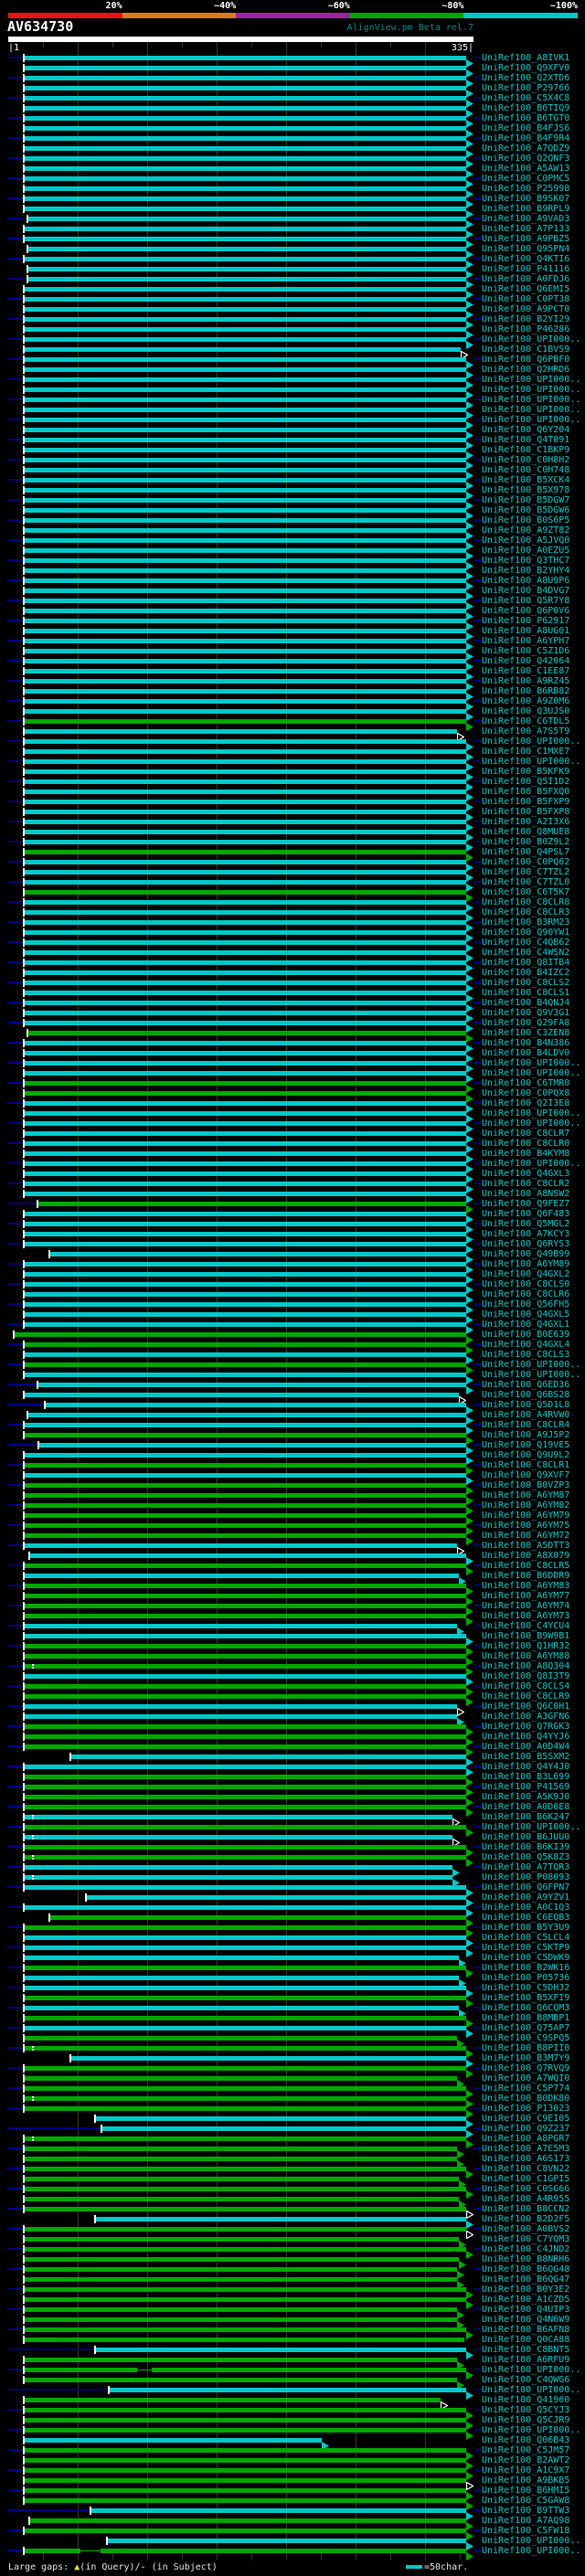 The image size is (585, 2576). Describe the element at coordinates (525, 88) in the screenshot. I see `hit-label: UniRef100_P29766` at that location.